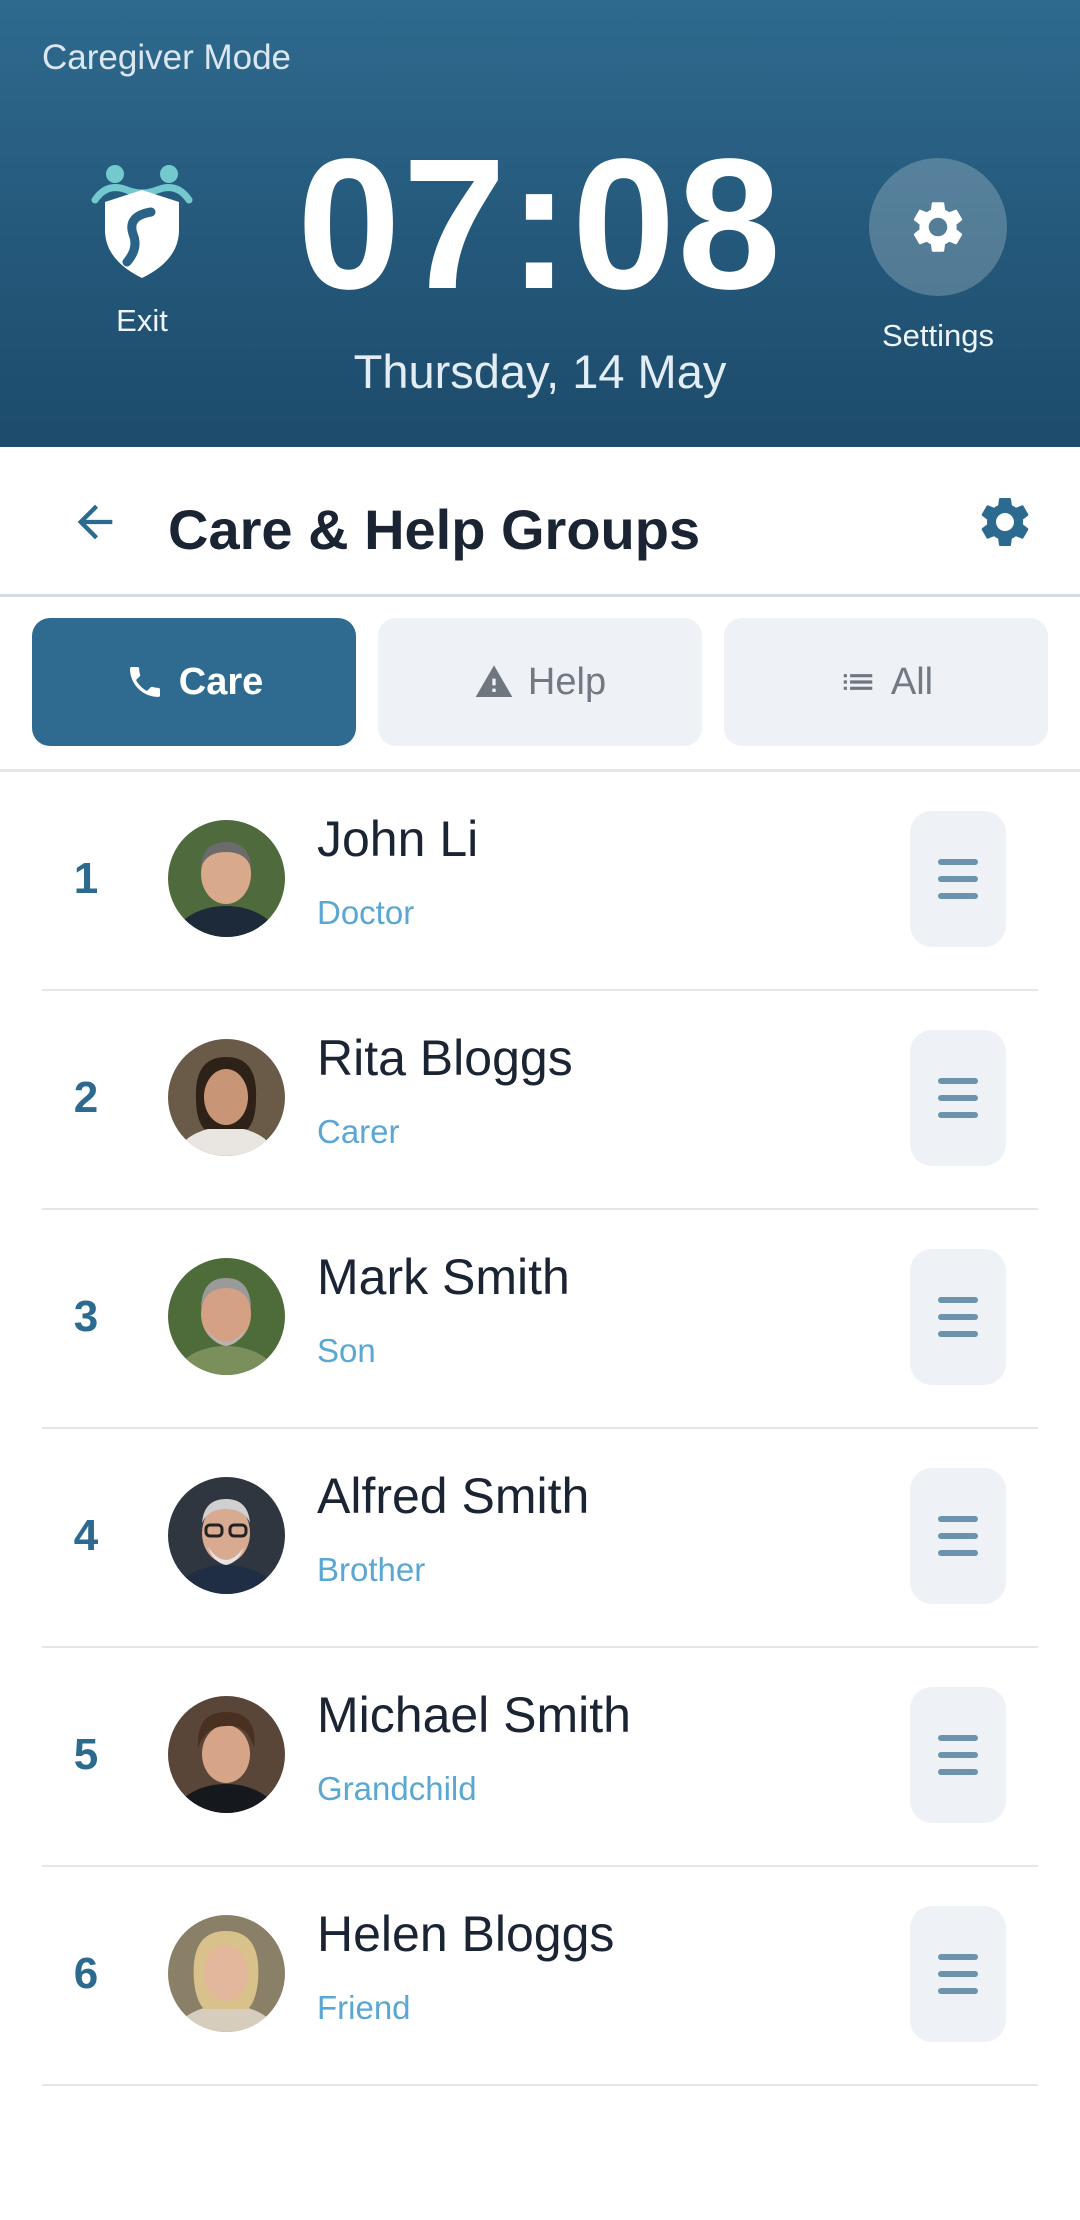 The height and width of the screenshot is (2220, 1080). Describe the element at coordinates (142, 221) in the screenshot. I see `app-logo-icon` at that location.